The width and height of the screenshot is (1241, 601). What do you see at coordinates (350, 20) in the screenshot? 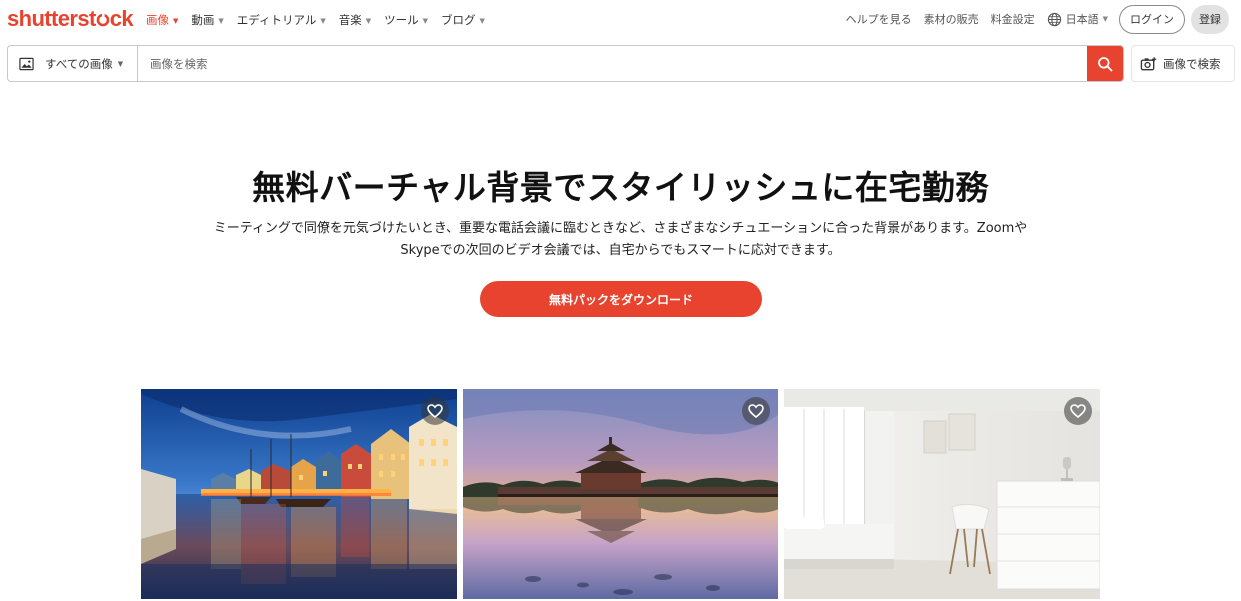
I see `nav-item-label: 音楽` at bounding box center [350, 20].